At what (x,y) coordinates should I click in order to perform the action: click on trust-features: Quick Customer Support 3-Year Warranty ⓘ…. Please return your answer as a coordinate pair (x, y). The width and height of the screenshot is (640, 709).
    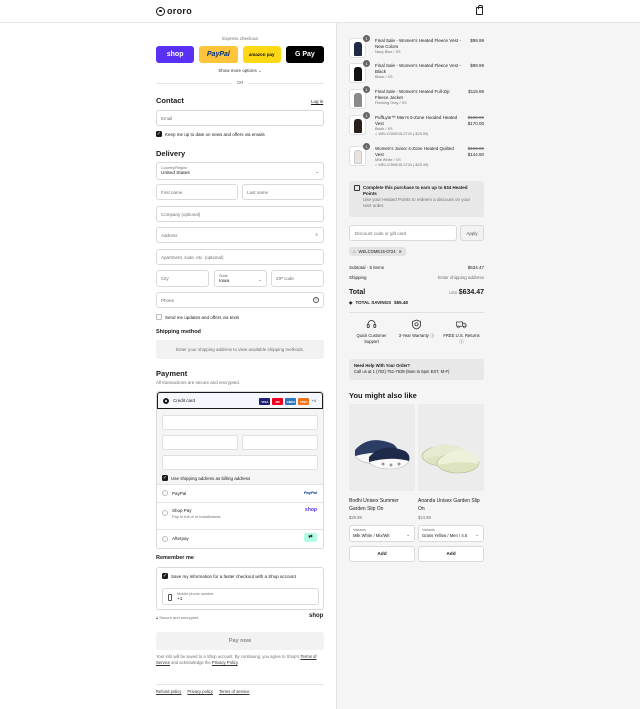
    Looking at the image, I should click on (416, 338).